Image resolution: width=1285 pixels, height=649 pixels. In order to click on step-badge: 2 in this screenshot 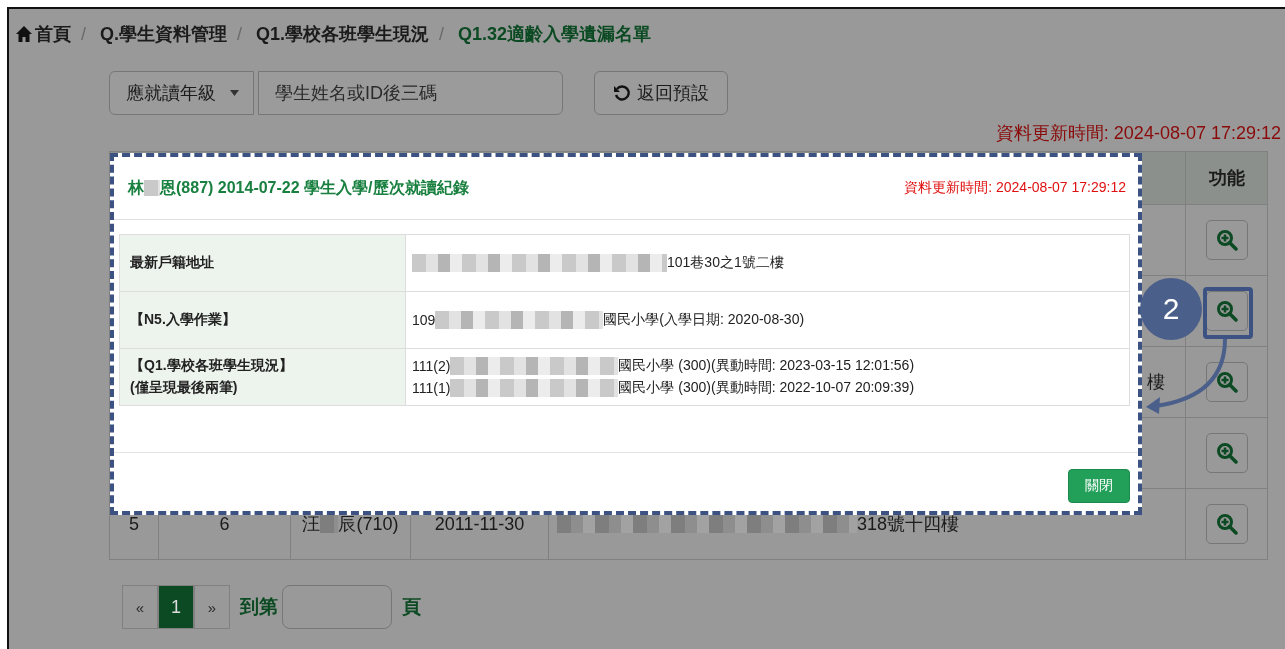, I will do `click(1171, 309)`.